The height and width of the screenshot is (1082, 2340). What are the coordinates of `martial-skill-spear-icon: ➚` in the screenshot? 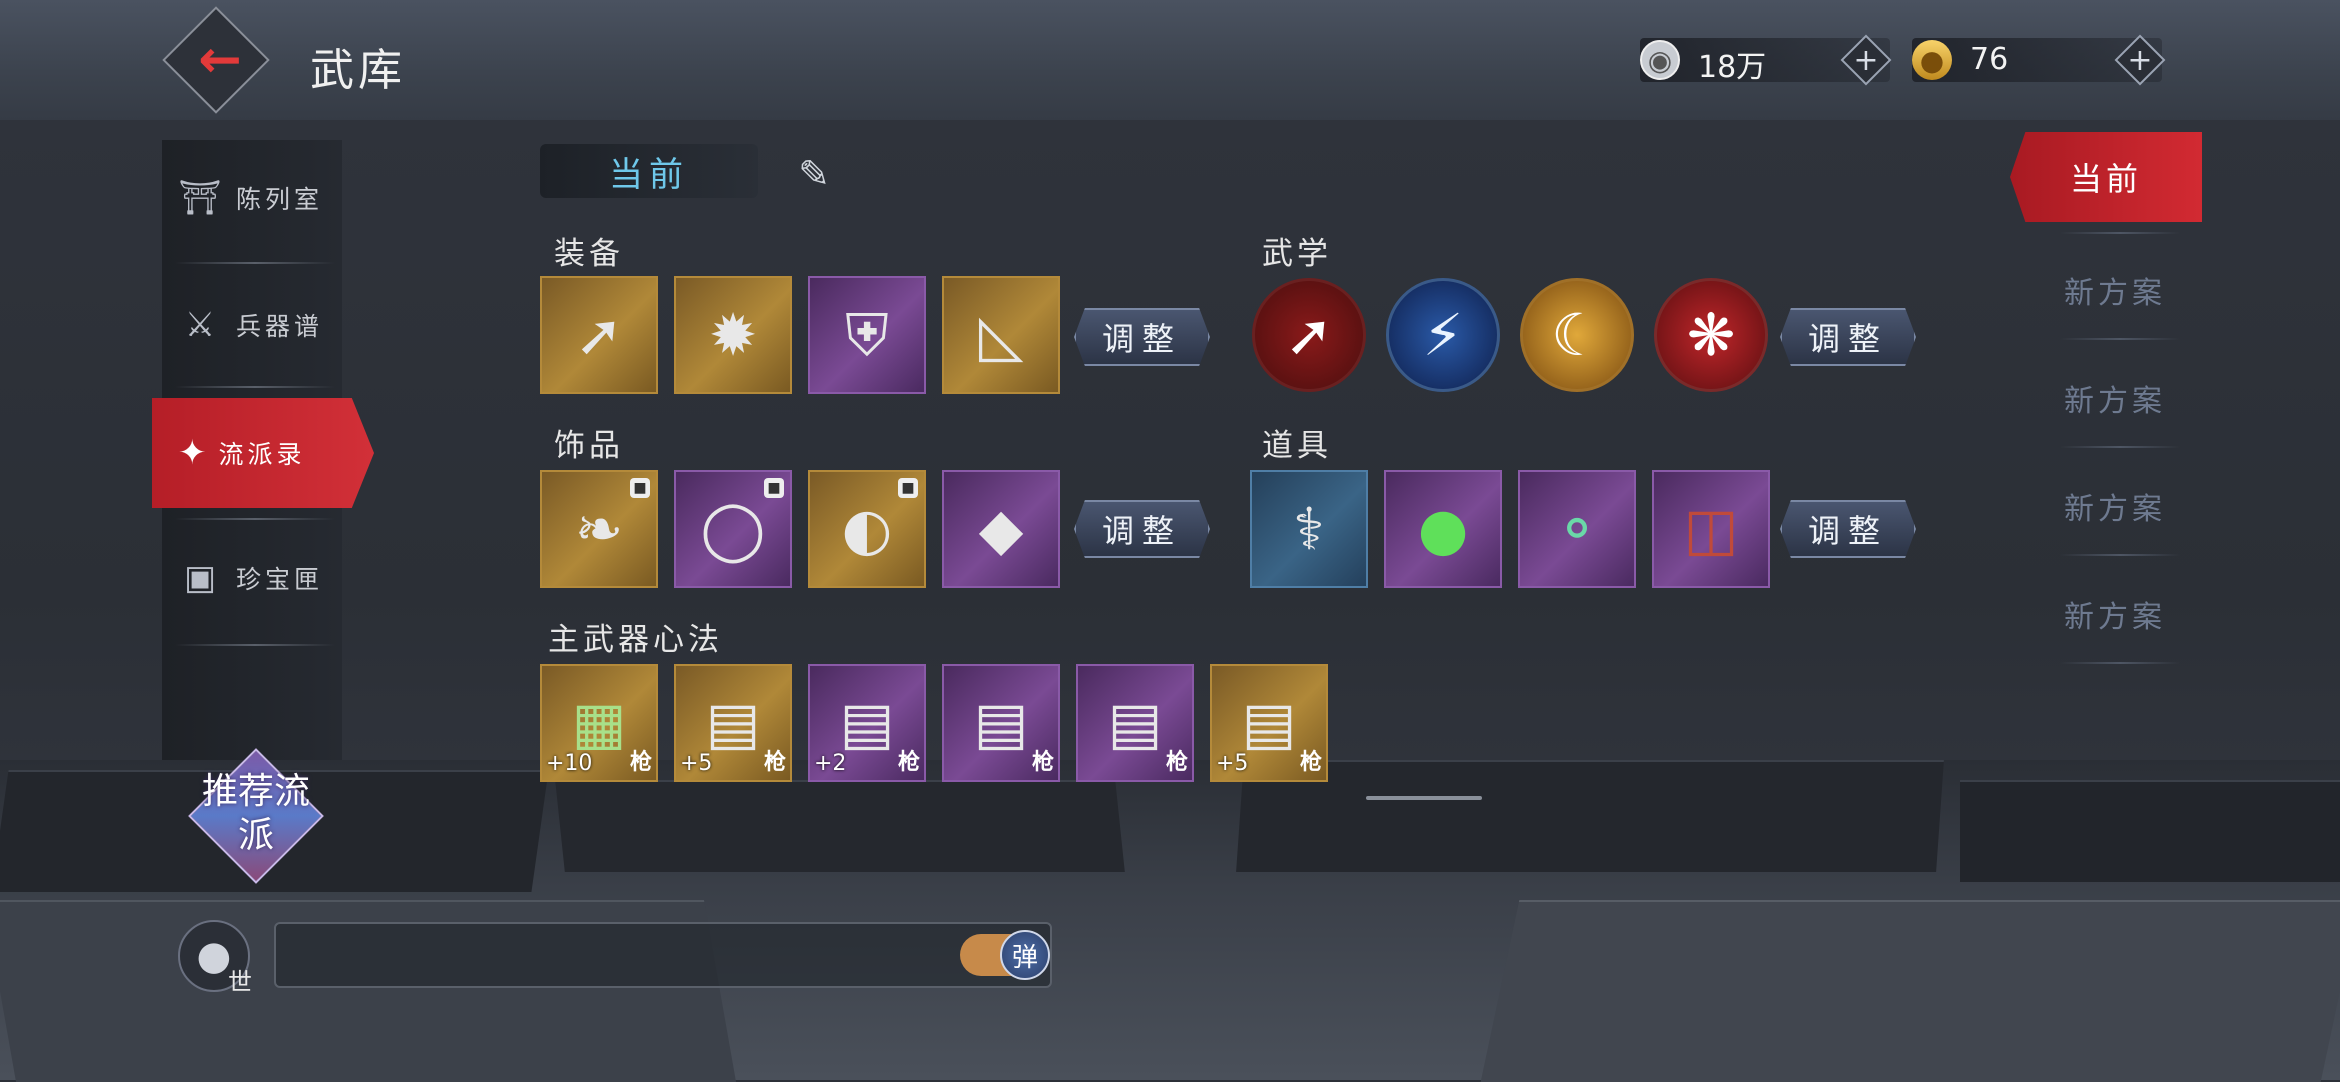 It's located at (1309, 335).